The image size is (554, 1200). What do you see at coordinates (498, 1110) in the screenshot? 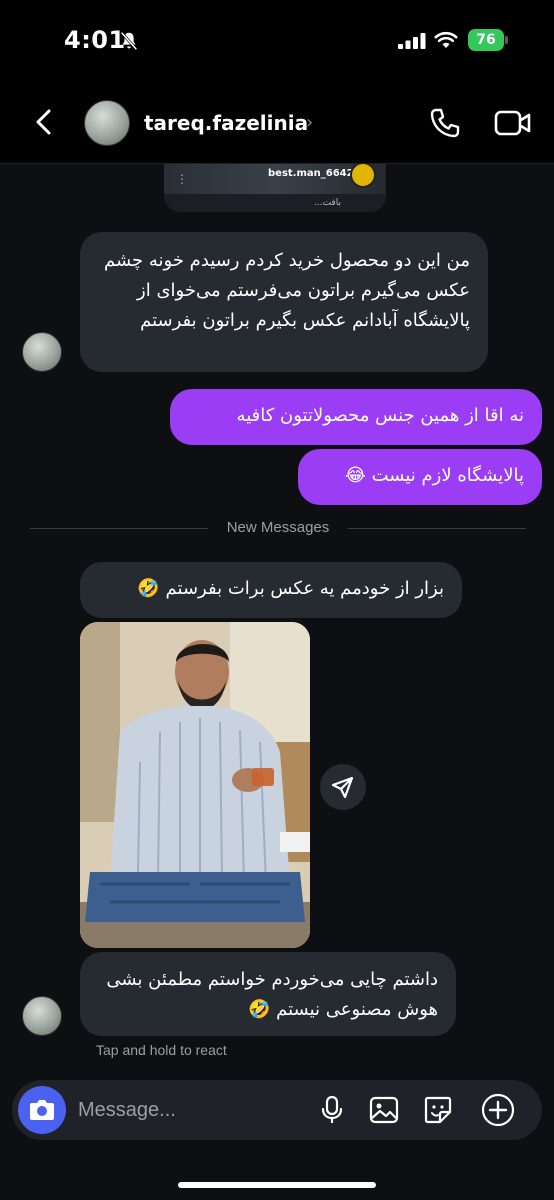
I see `plus-icon` at bounding box center [498, 1110].